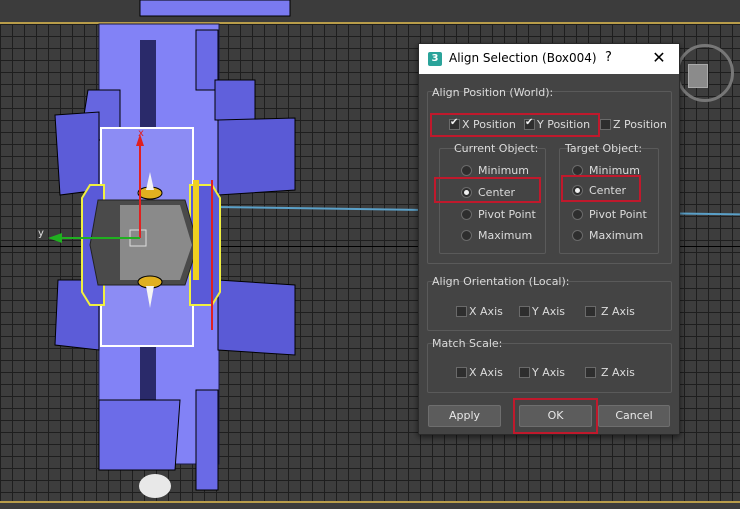 The width and height of the screenshot is (740, 509). Describe the element at coordinates (549, 372) in the screenshot. I see `scale-y-label: Y Axis` at that location.